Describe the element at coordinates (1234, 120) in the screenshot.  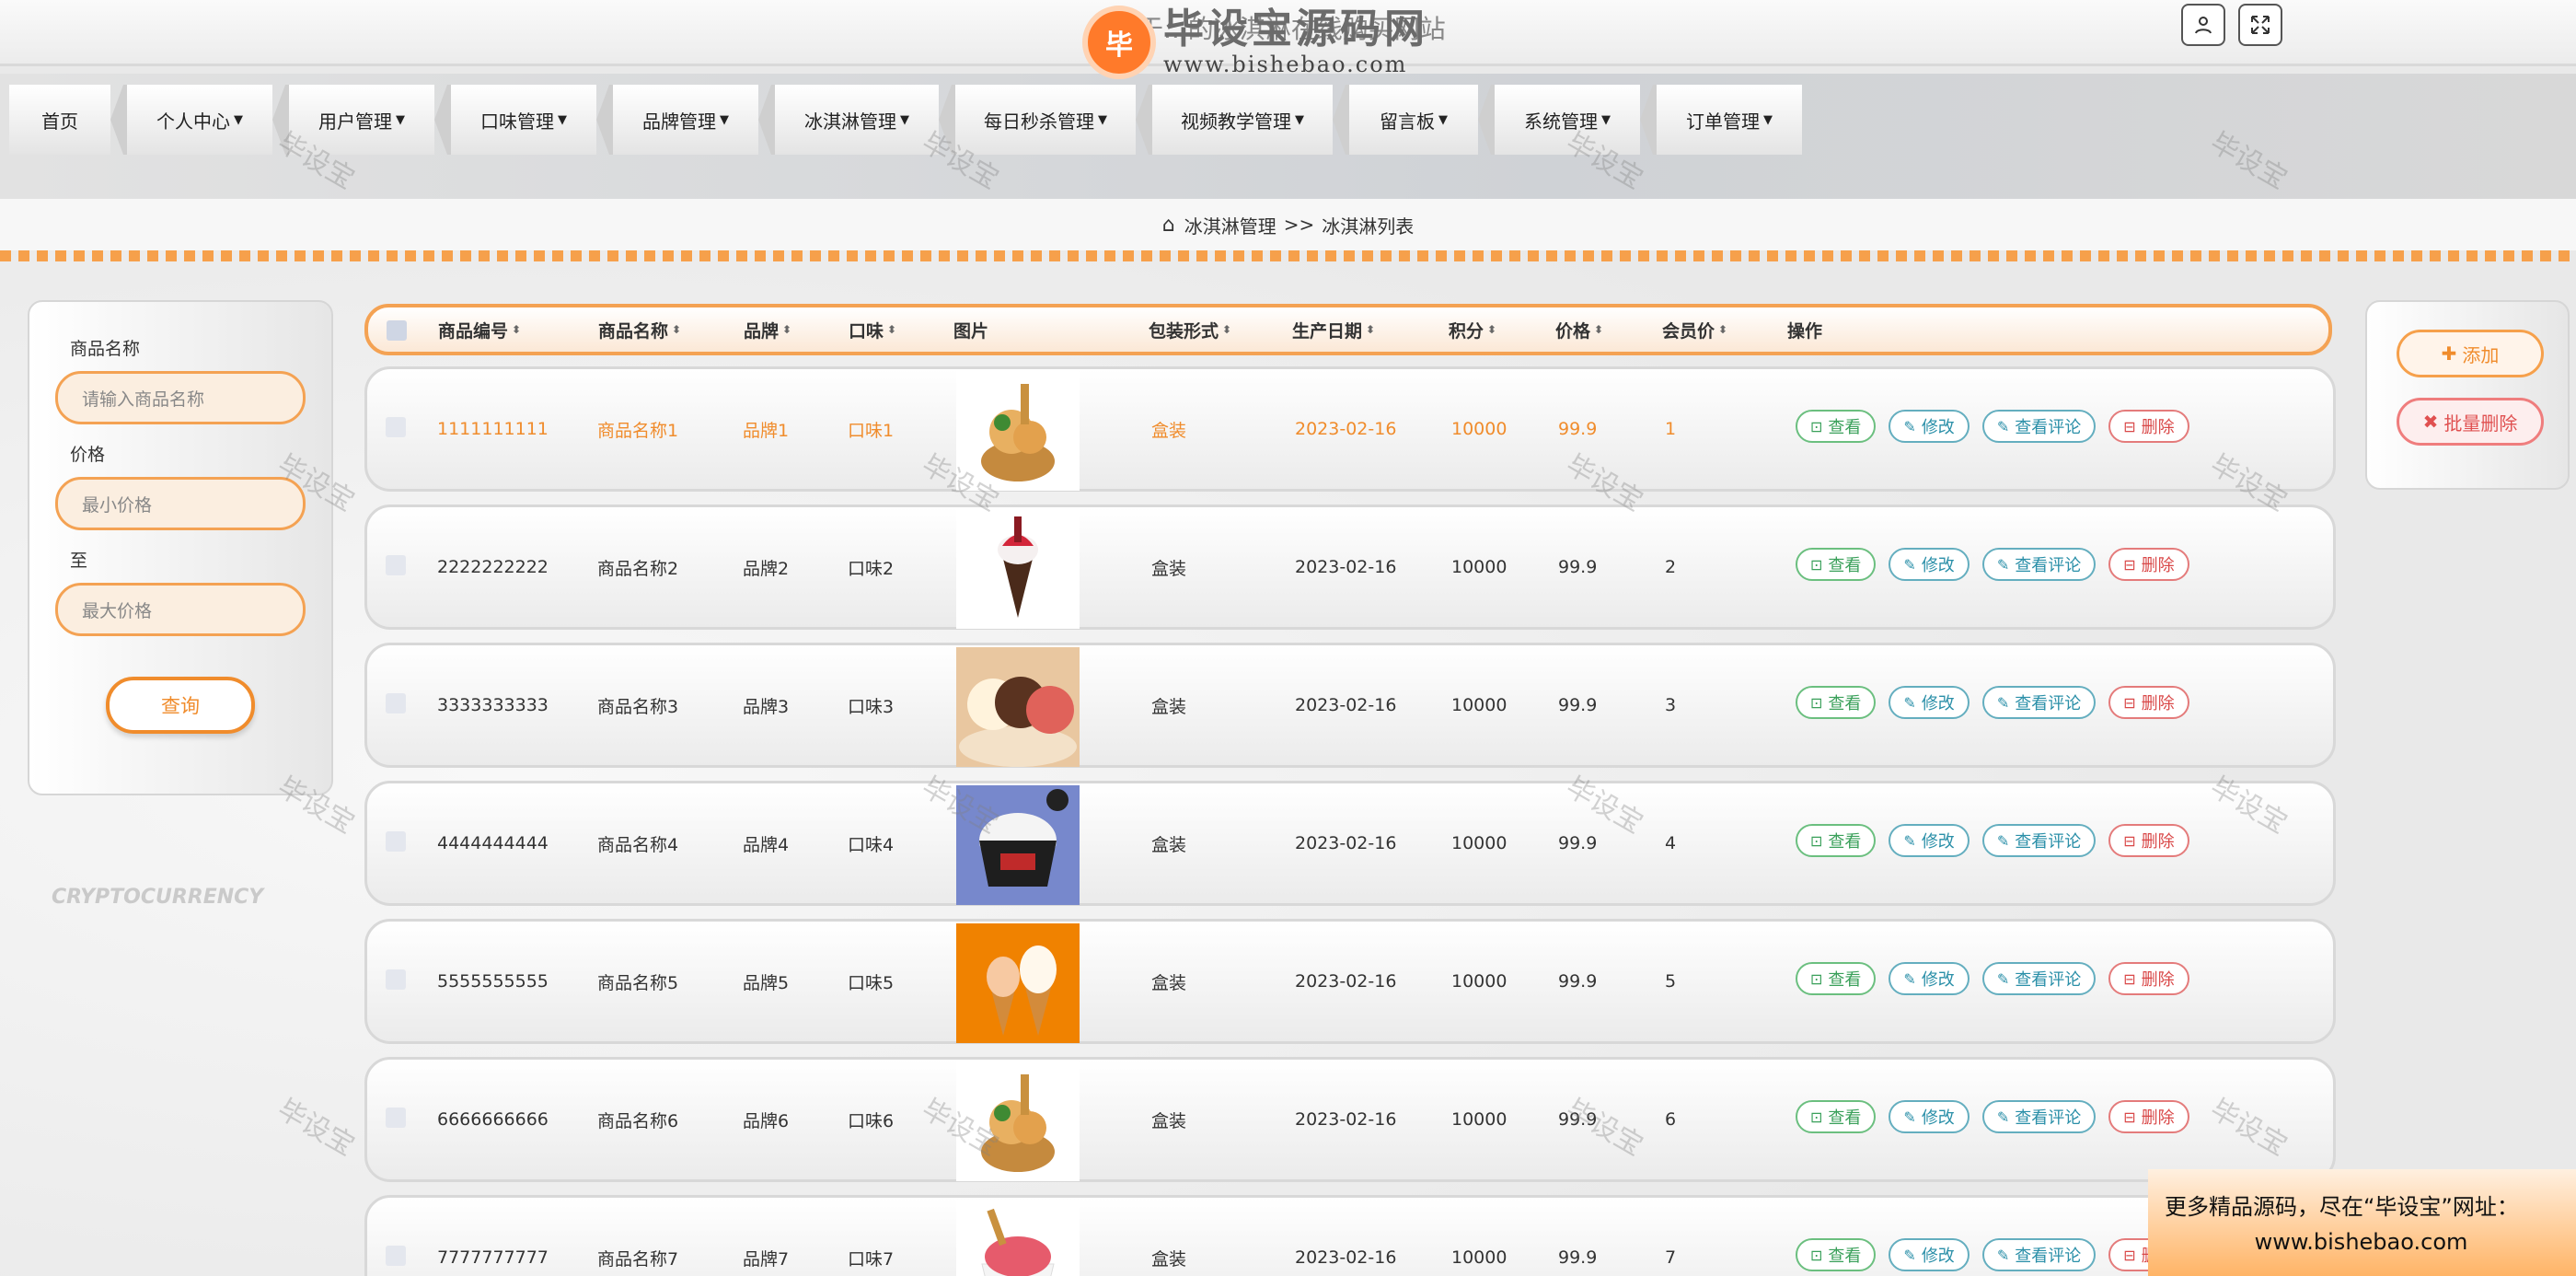
I see `nav-video: 视频教学管理 ▼` at that location.